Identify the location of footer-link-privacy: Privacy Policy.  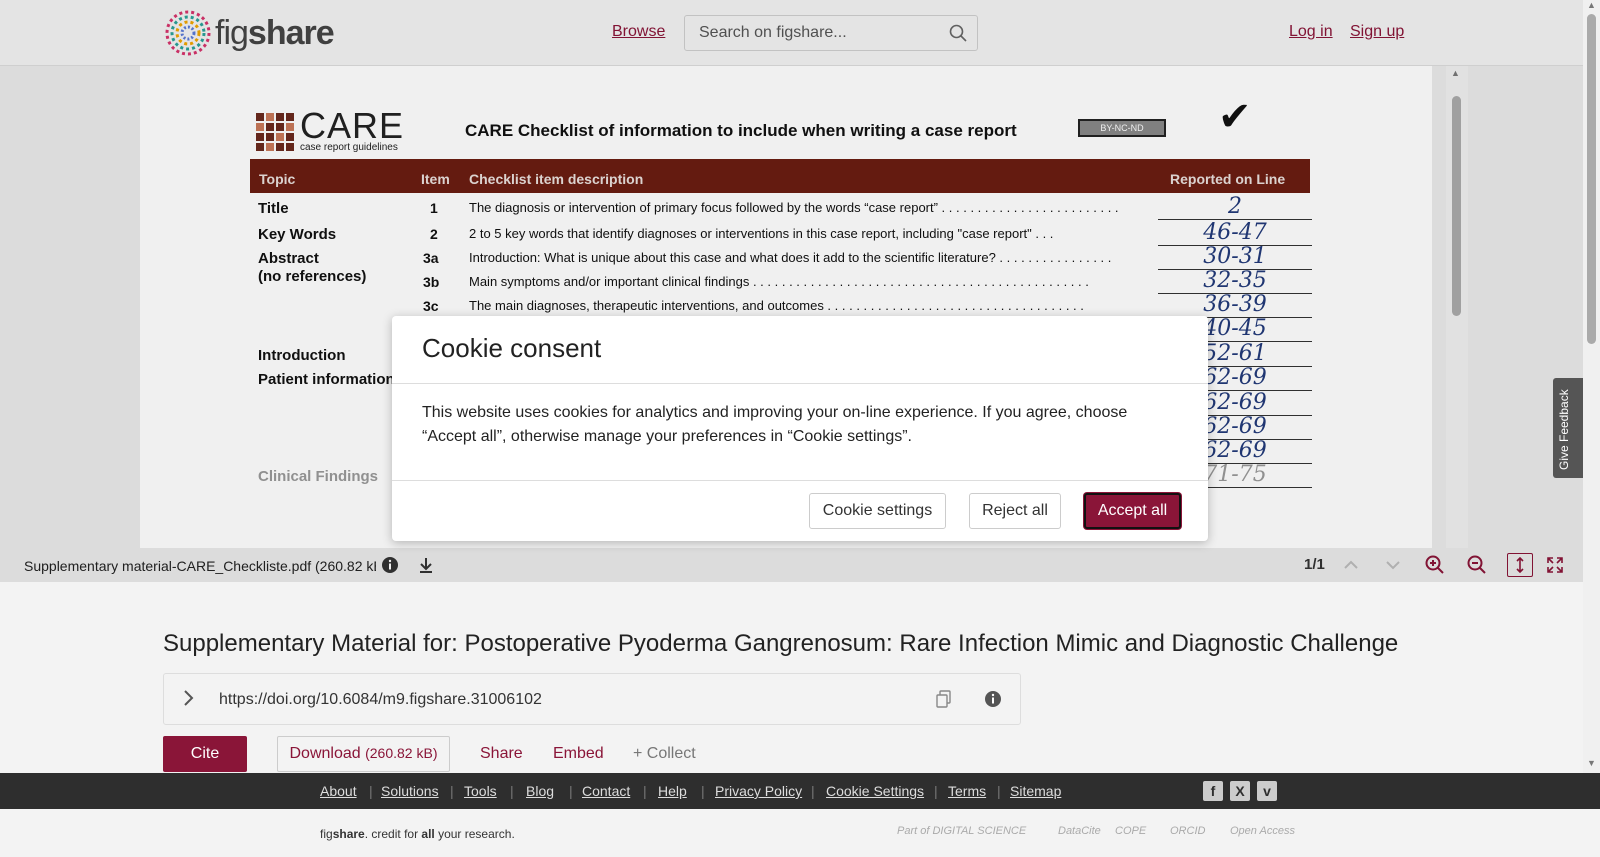
(758, 791).